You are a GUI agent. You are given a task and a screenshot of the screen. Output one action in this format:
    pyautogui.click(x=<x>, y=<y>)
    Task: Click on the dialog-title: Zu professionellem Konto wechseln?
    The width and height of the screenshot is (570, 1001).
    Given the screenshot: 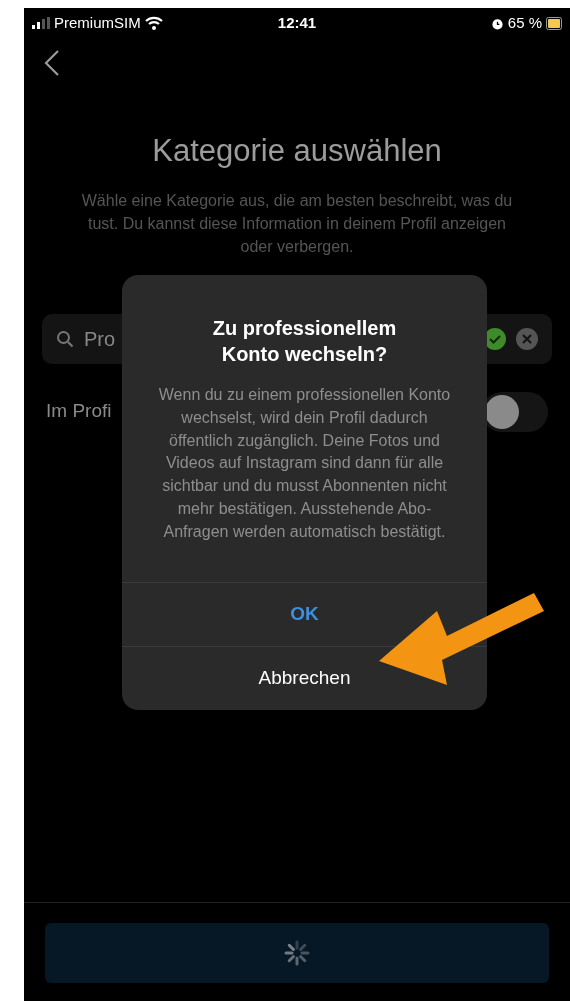 What is the action you would take?
    pyautogui.click(x=304, y=341)
    